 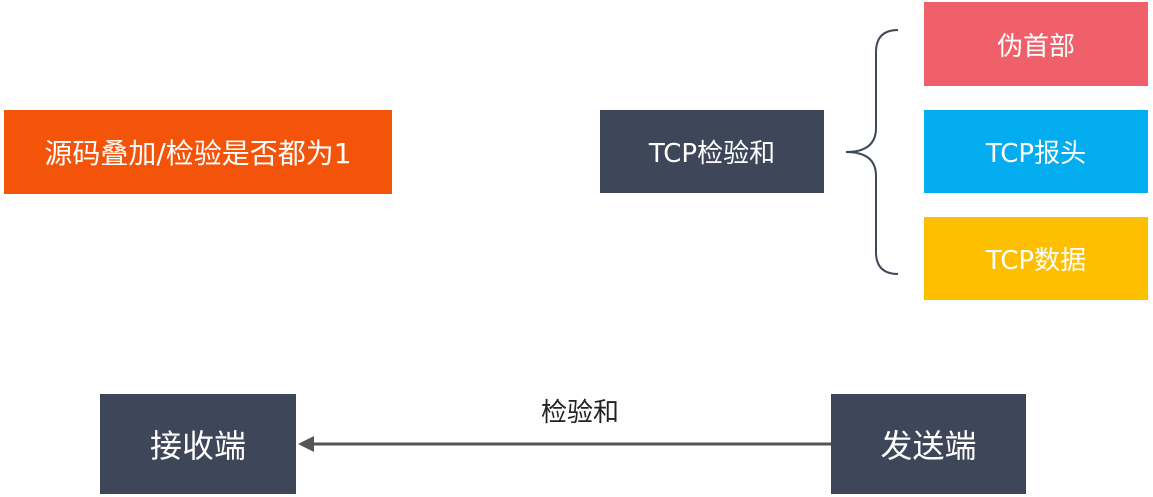 I want to click on tcp-checksum-box: TCP检验和, so click(x=712, y=151).